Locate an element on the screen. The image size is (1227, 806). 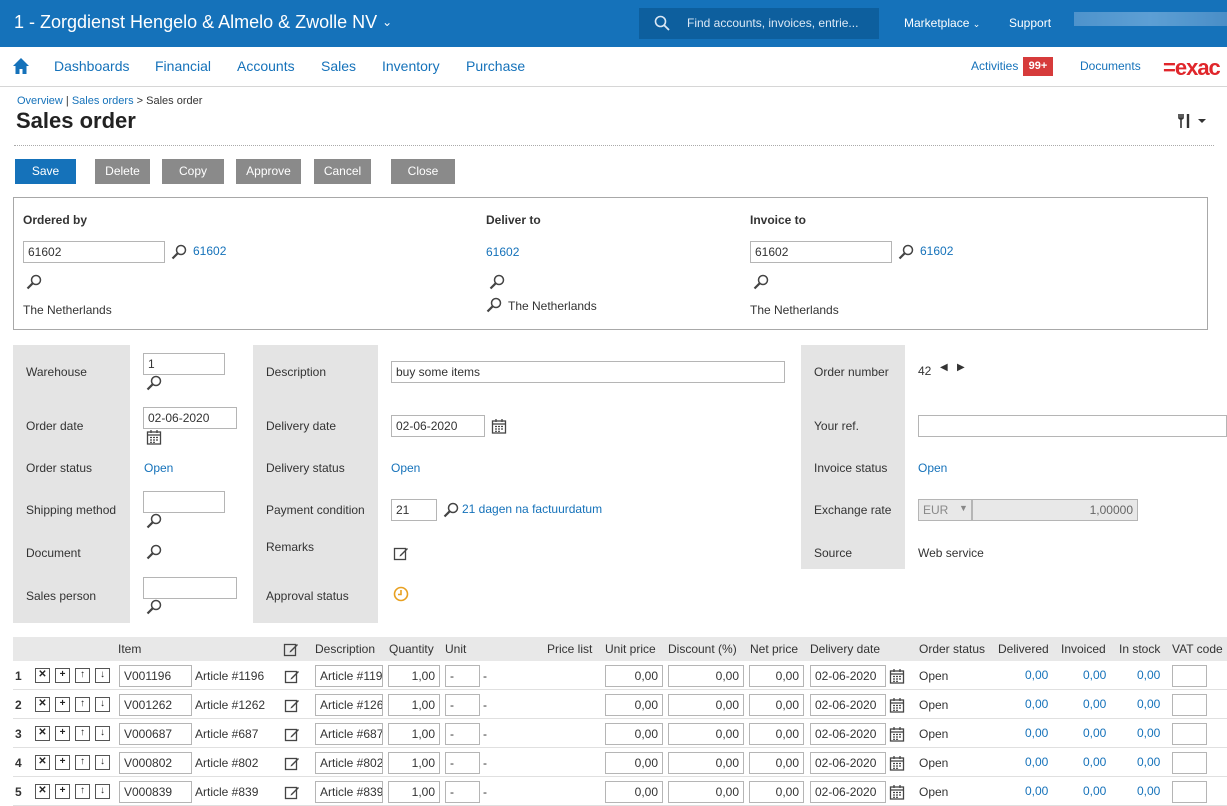
description-input: buy some items is located at coordinates (588, 372).